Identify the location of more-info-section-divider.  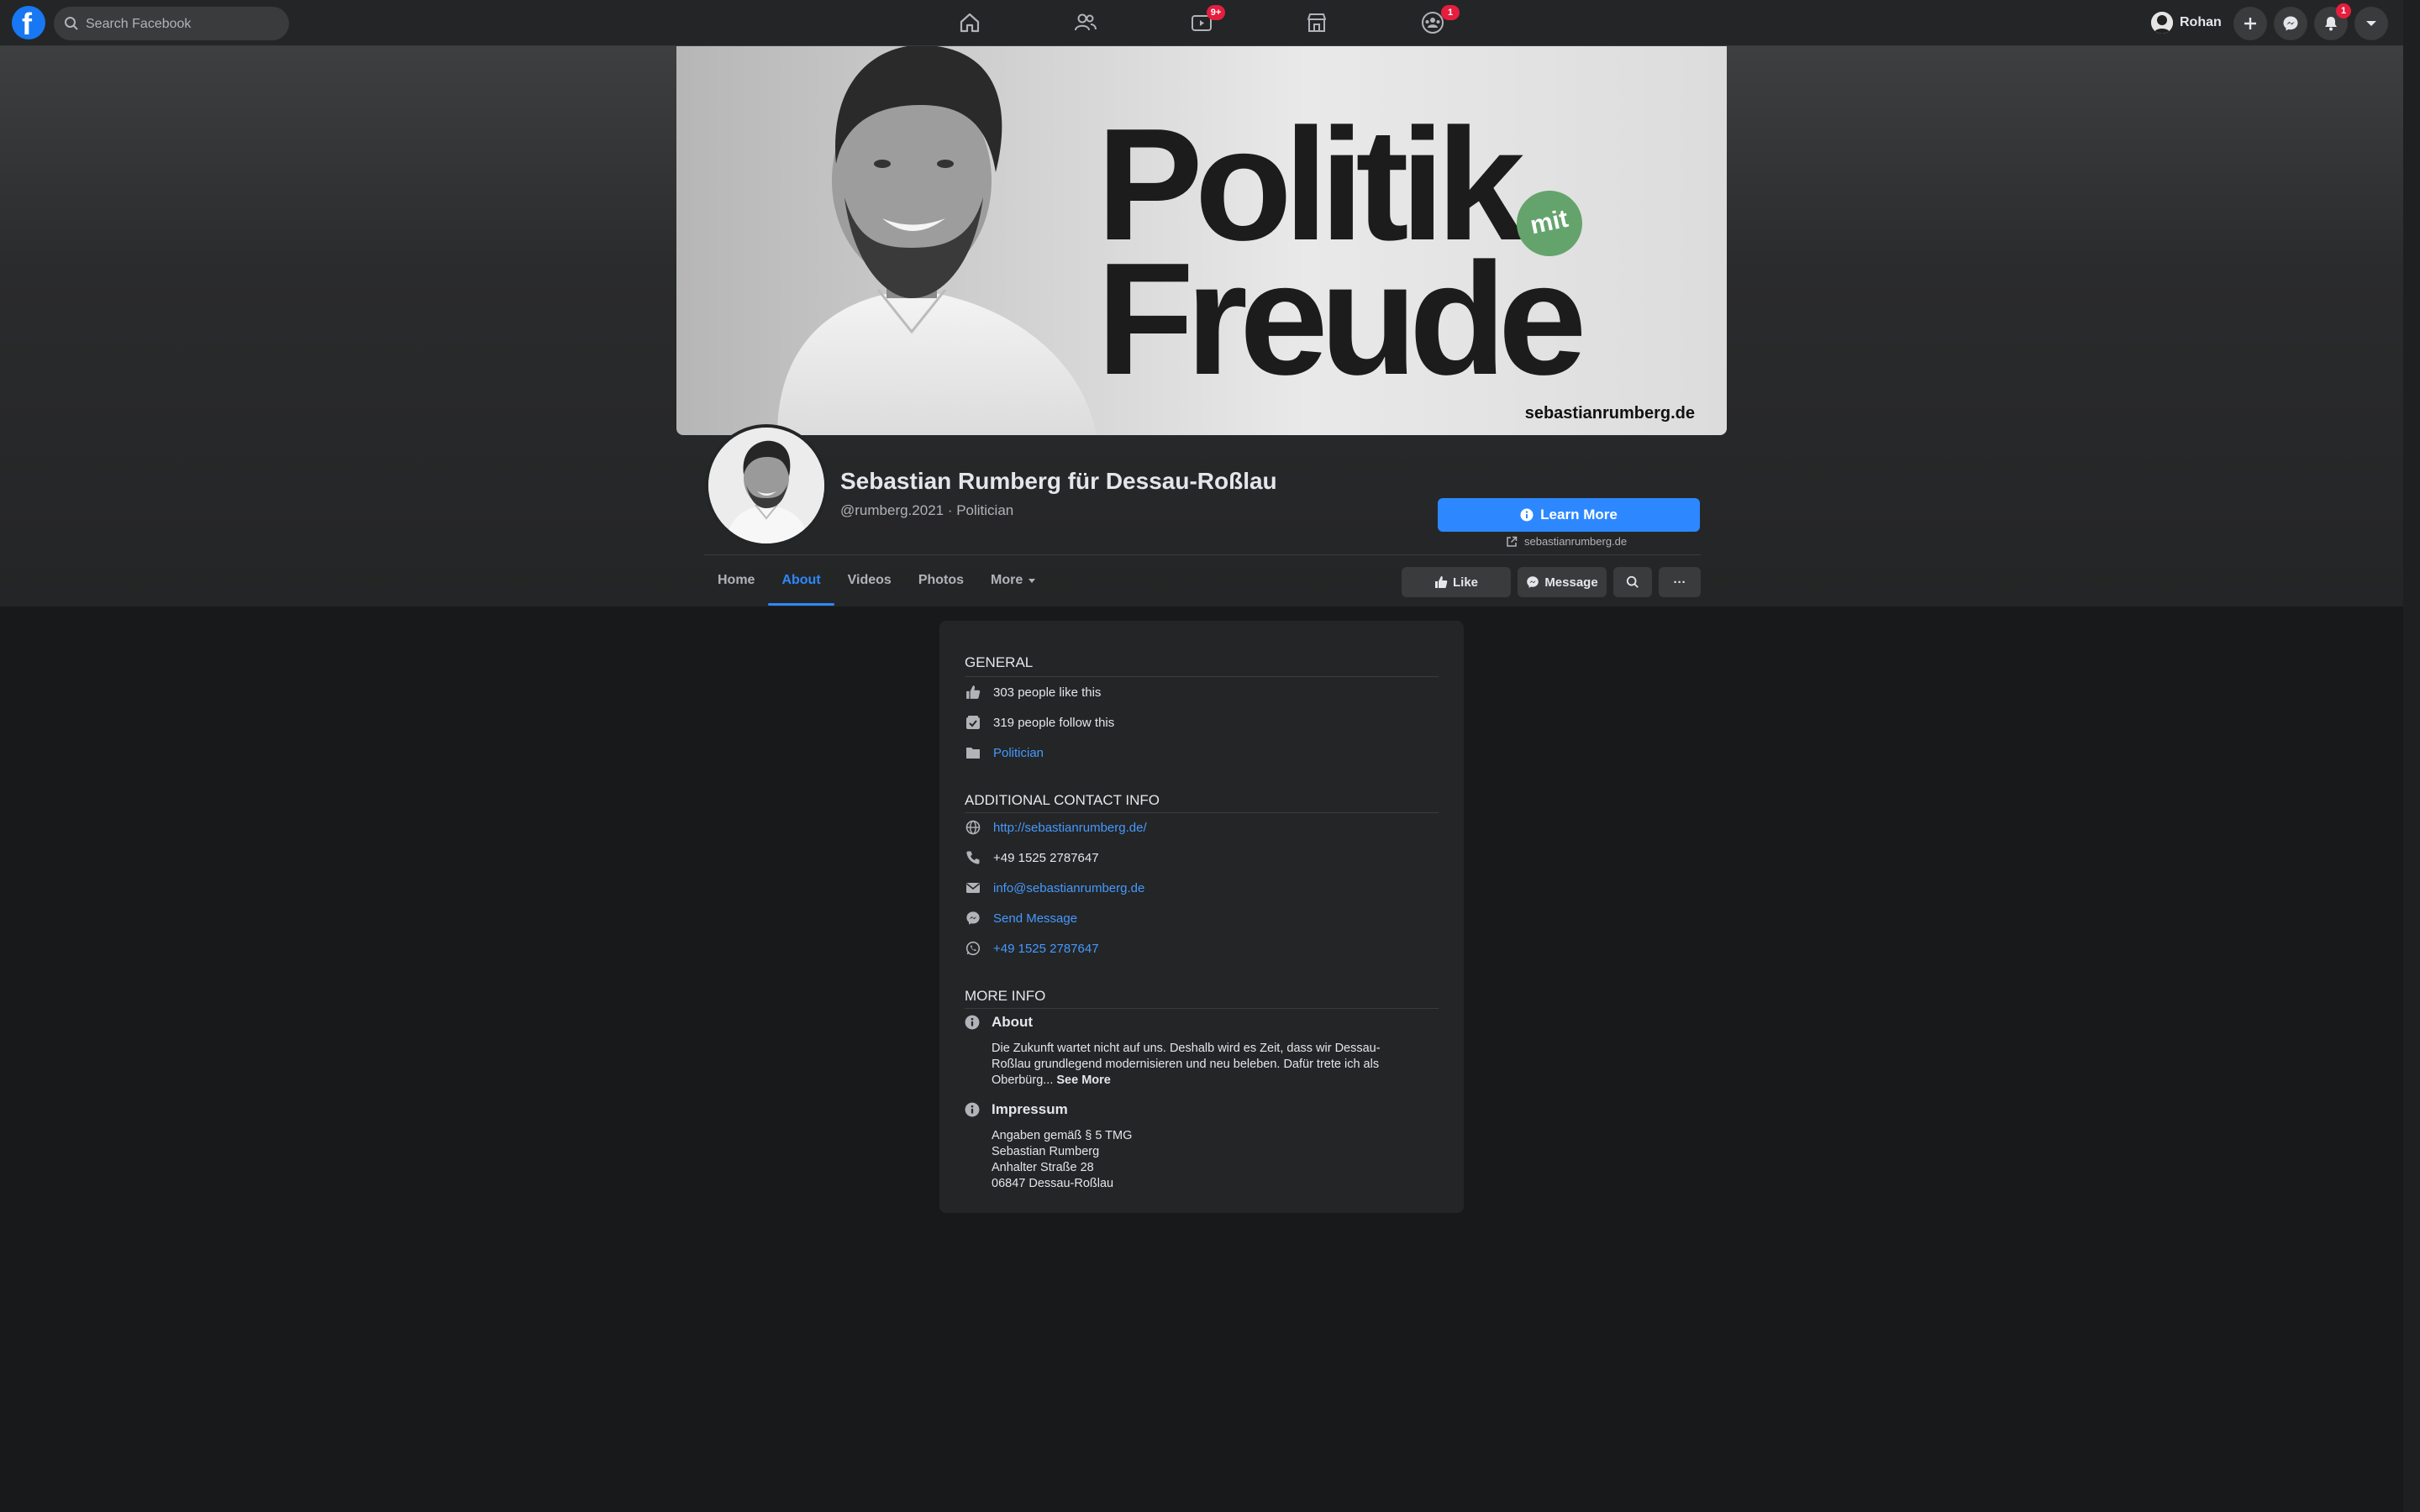
(1202, 1008).